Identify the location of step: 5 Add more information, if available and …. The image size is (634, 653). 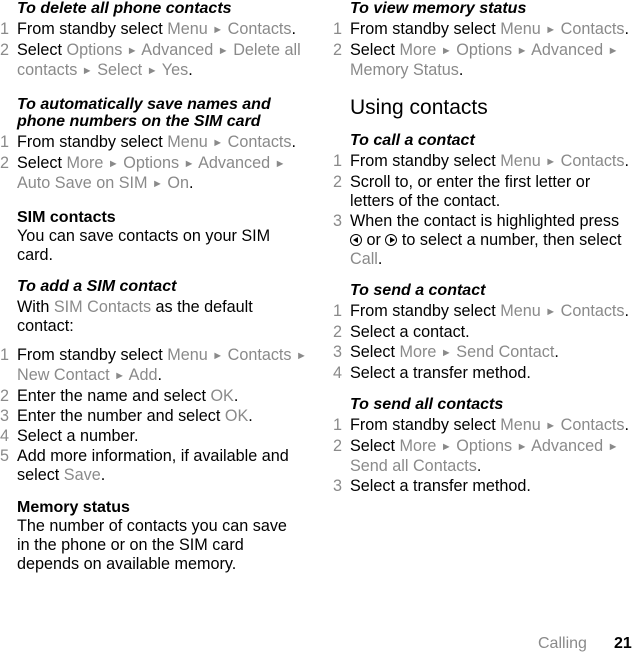
(144, 465).